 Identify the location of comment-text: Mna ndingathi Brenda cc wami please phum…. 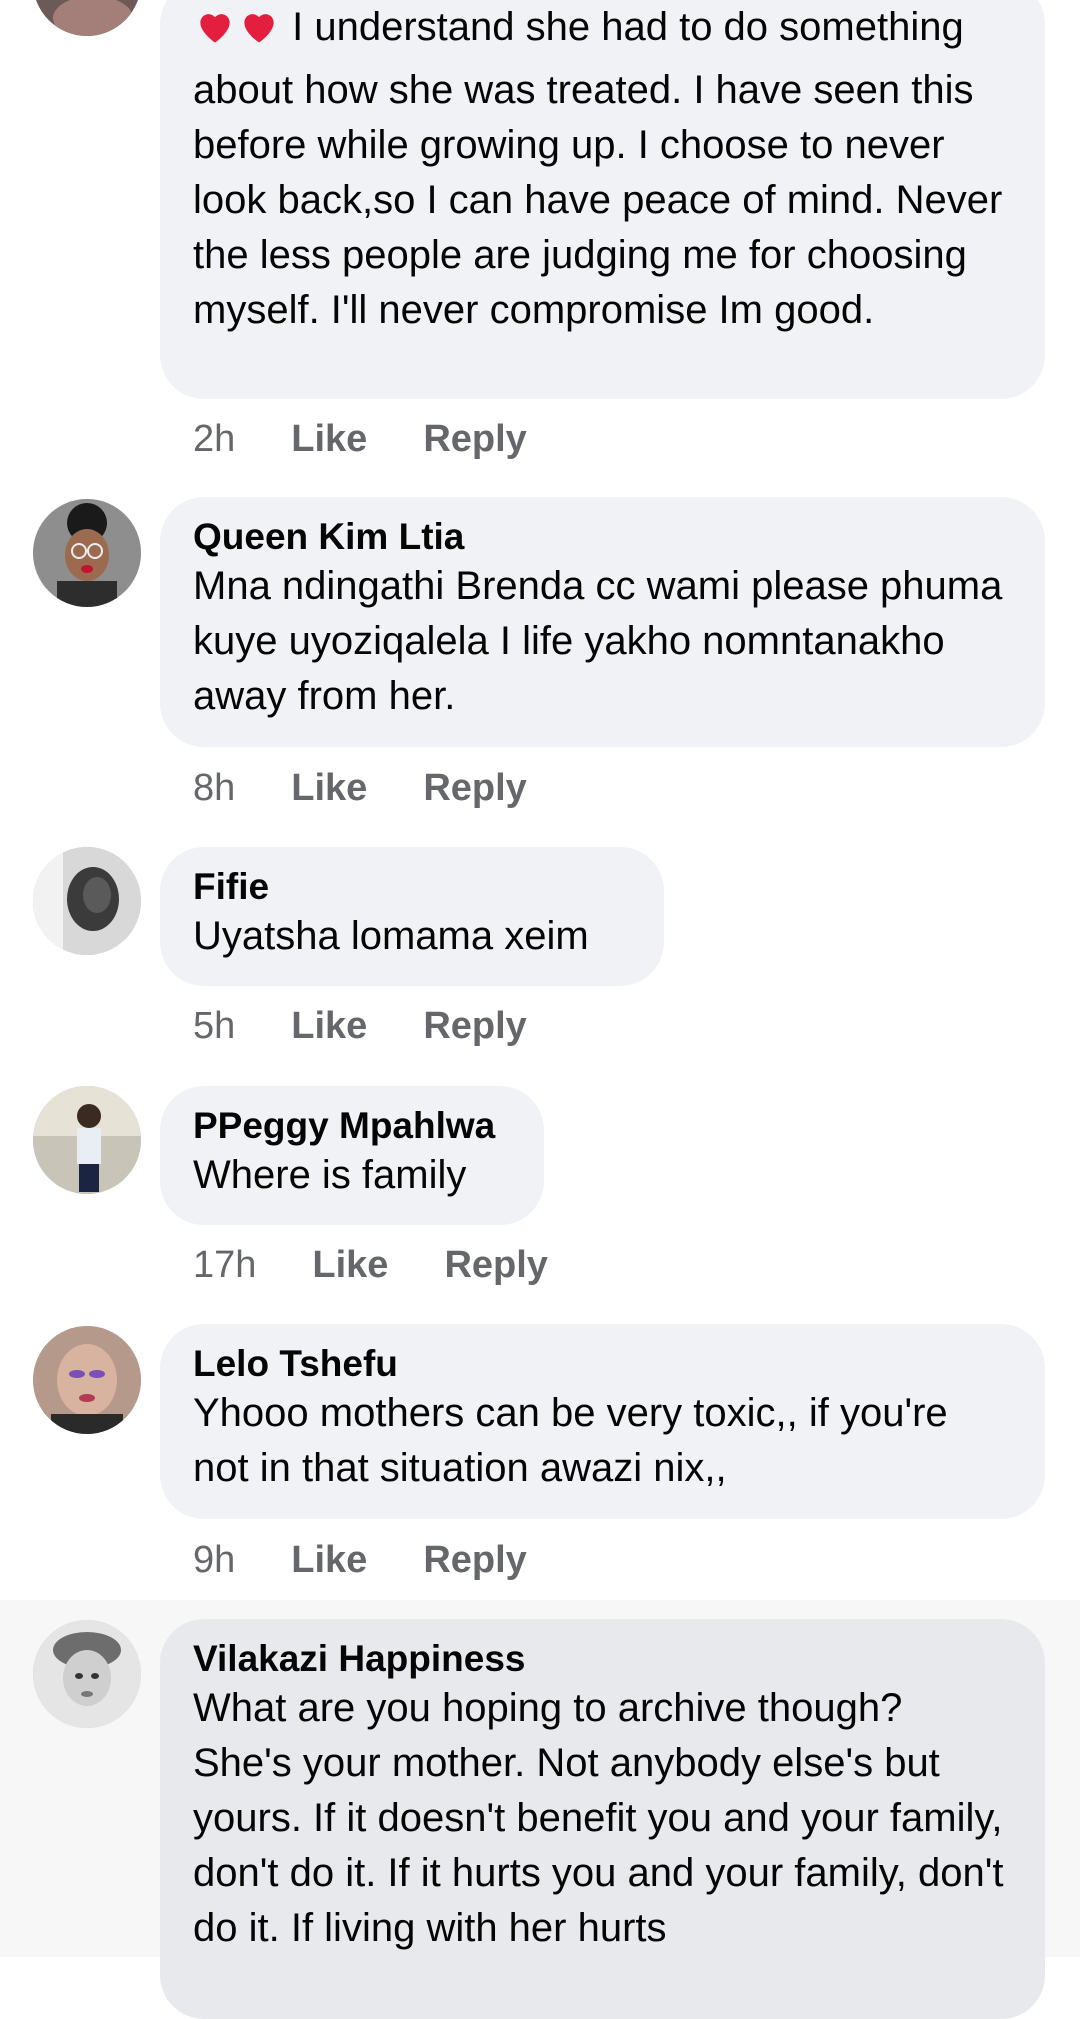
(598, 641).